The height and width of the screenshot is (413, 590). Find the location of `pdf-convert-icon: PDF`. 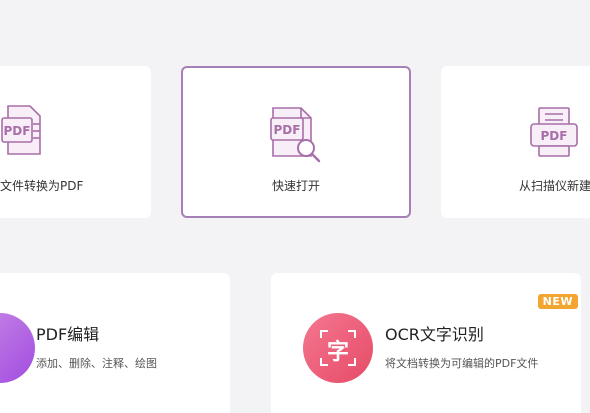

pdf-convert-icon: PDF is located at coordinates (21, 130).